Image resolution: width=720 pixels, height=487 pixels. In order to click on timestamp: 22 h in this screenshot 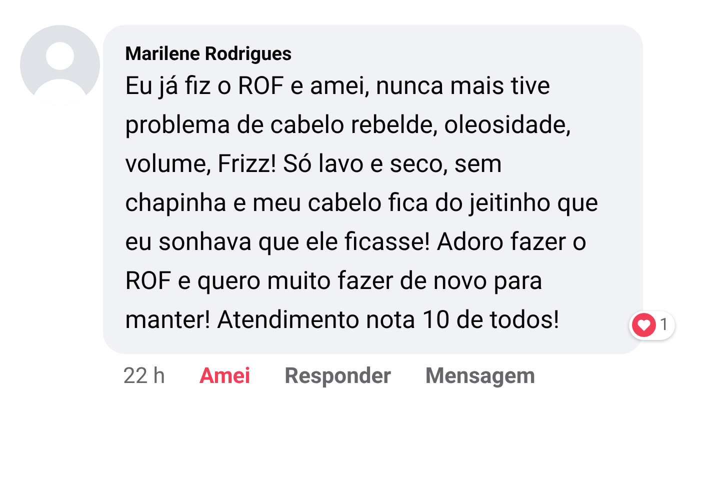, I will do `click(144, 377)`.